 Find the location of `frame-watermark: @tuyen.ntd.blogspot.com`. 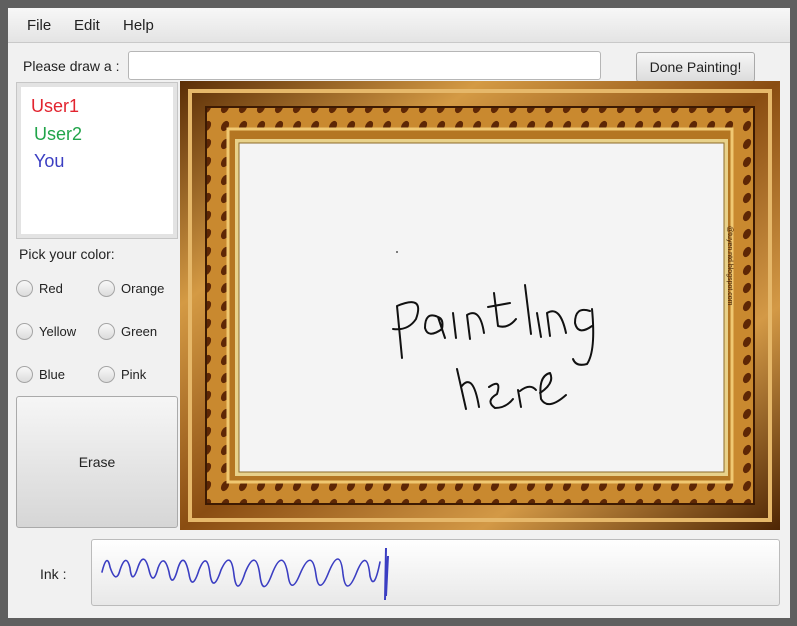

frame-watermark: @tuyen.ntd.blogspot.com is located at coordinates (729, 266).